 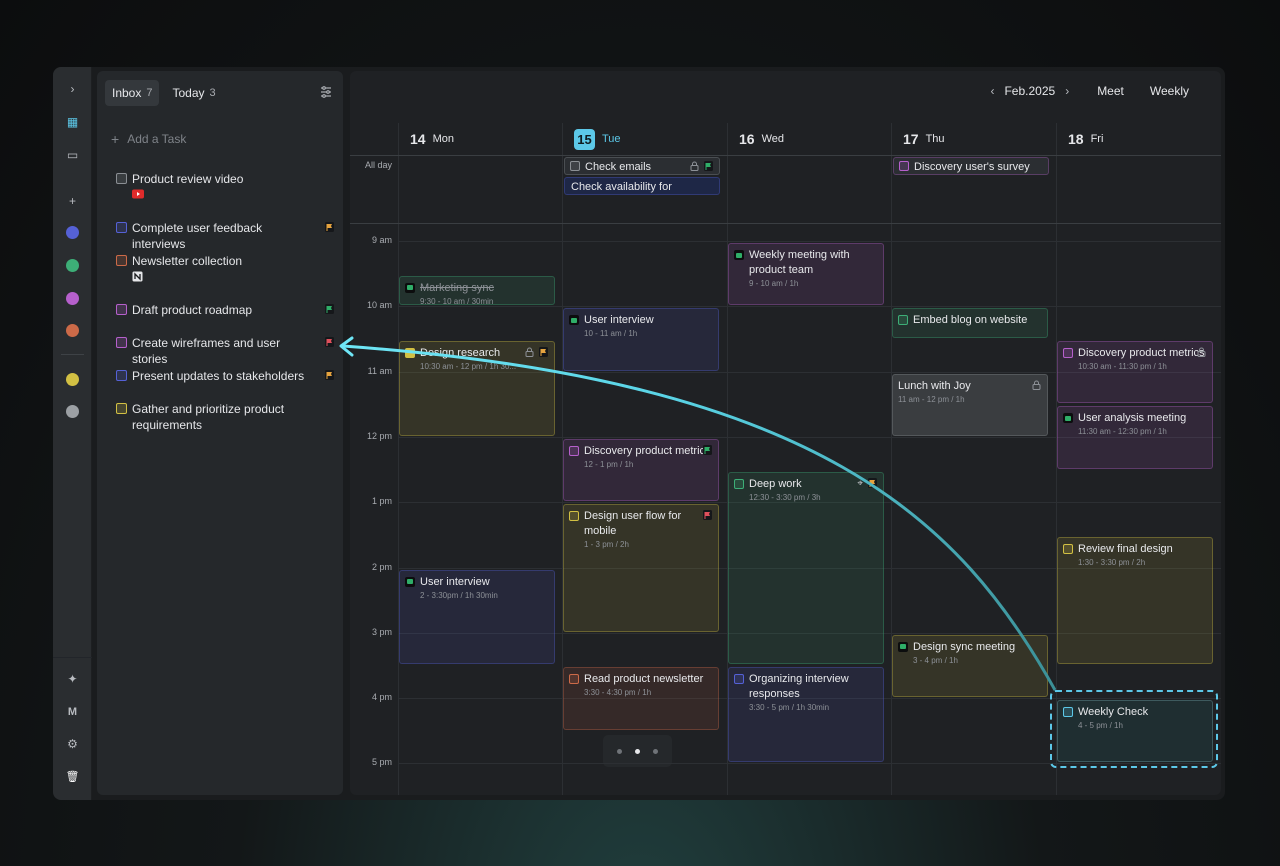 What do you see at coordinates (193, 93) in the screenshot?
I see `tab-today: Today 3` at bounding box center [193, 93].